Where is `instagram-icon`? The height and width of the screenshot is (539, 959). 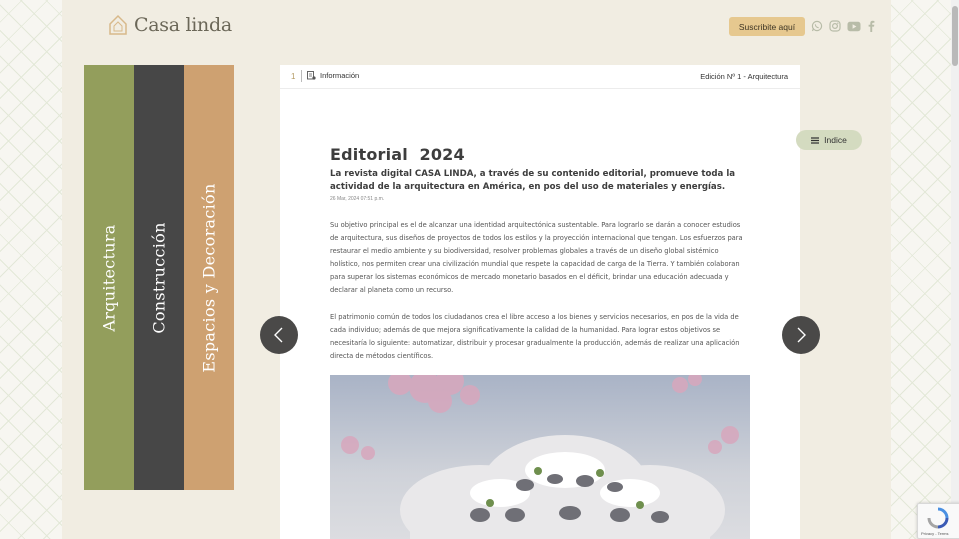
instagram-icon is located at coordinates (835, 26).